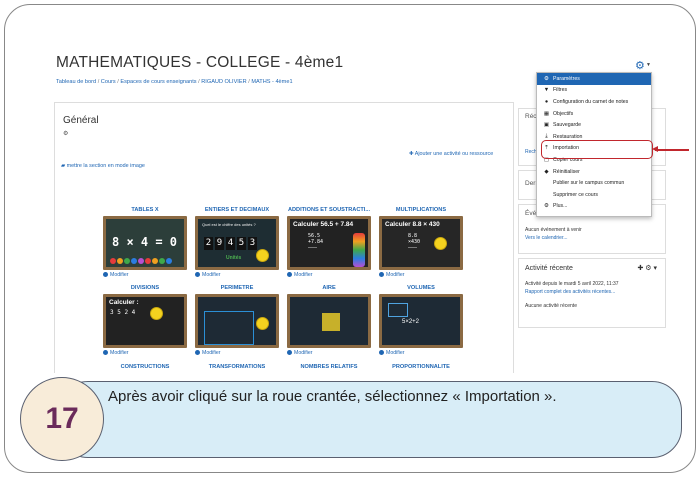  What do you see at coordinates (594, 172) in the screenshot?
I see `menu-item-reinitialiser: ◆ Réinitialiser` at bounding box center [594, 172].